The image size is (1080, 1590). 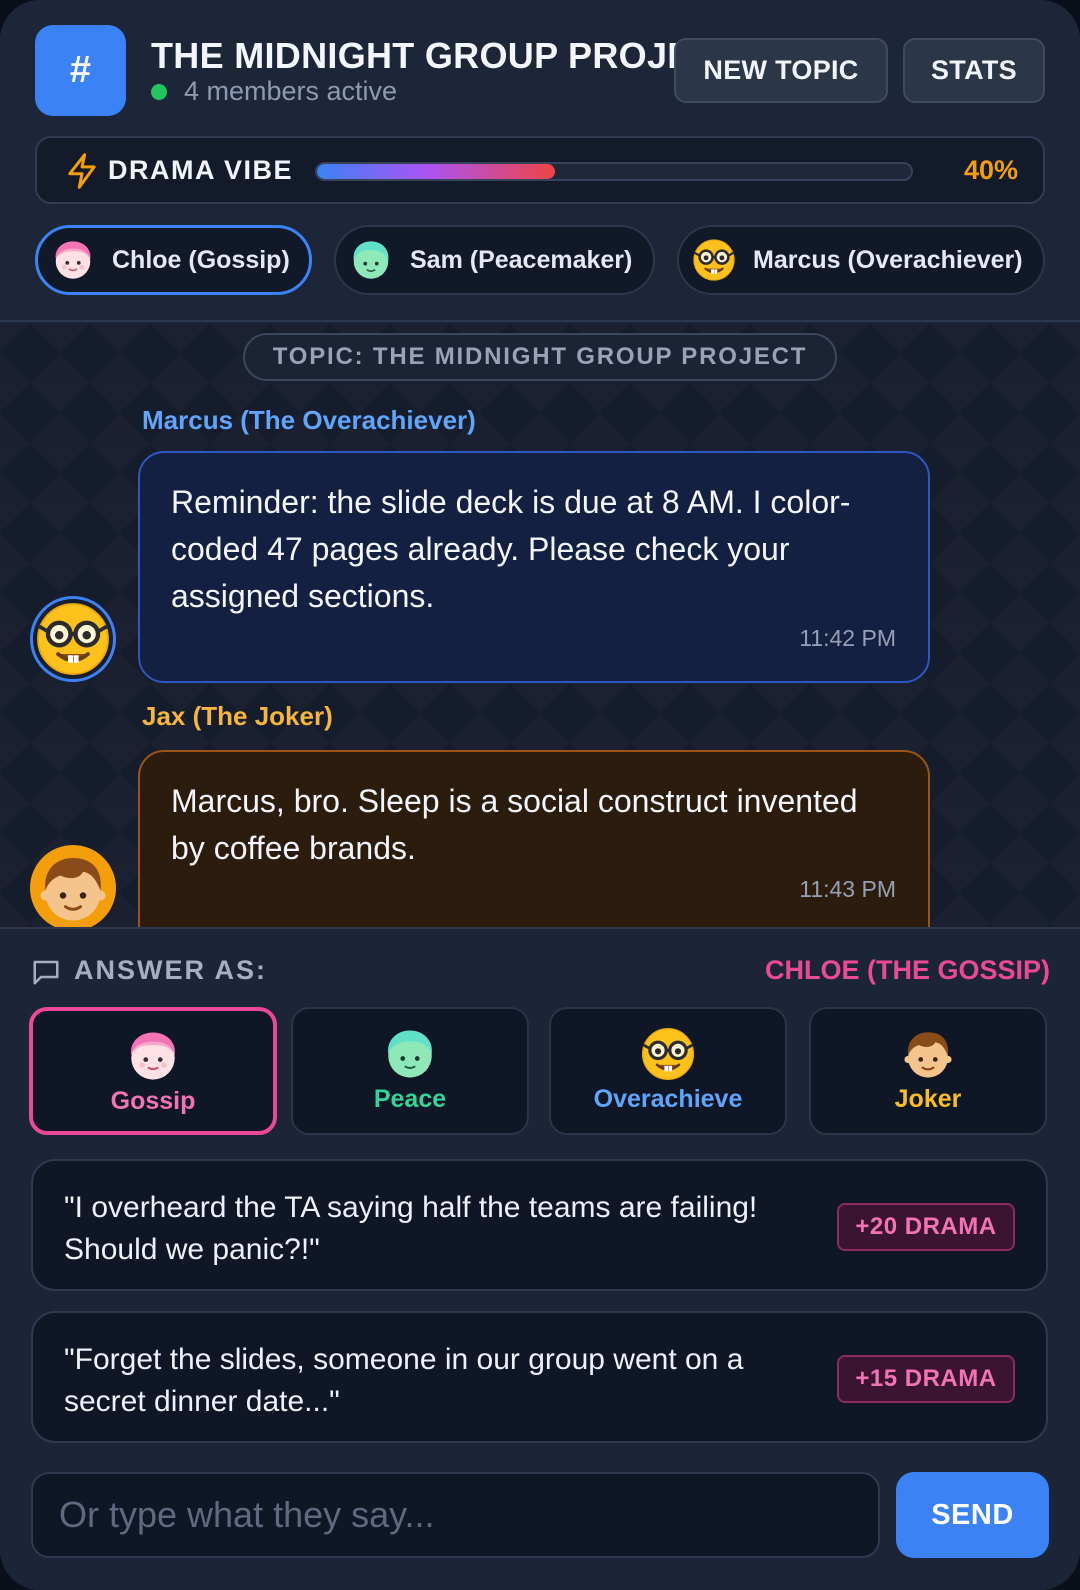 What do you see at coordinates (972, 1515) in the screenshot?
I see `send-button: SEND` at bounding box center [972, 1515].